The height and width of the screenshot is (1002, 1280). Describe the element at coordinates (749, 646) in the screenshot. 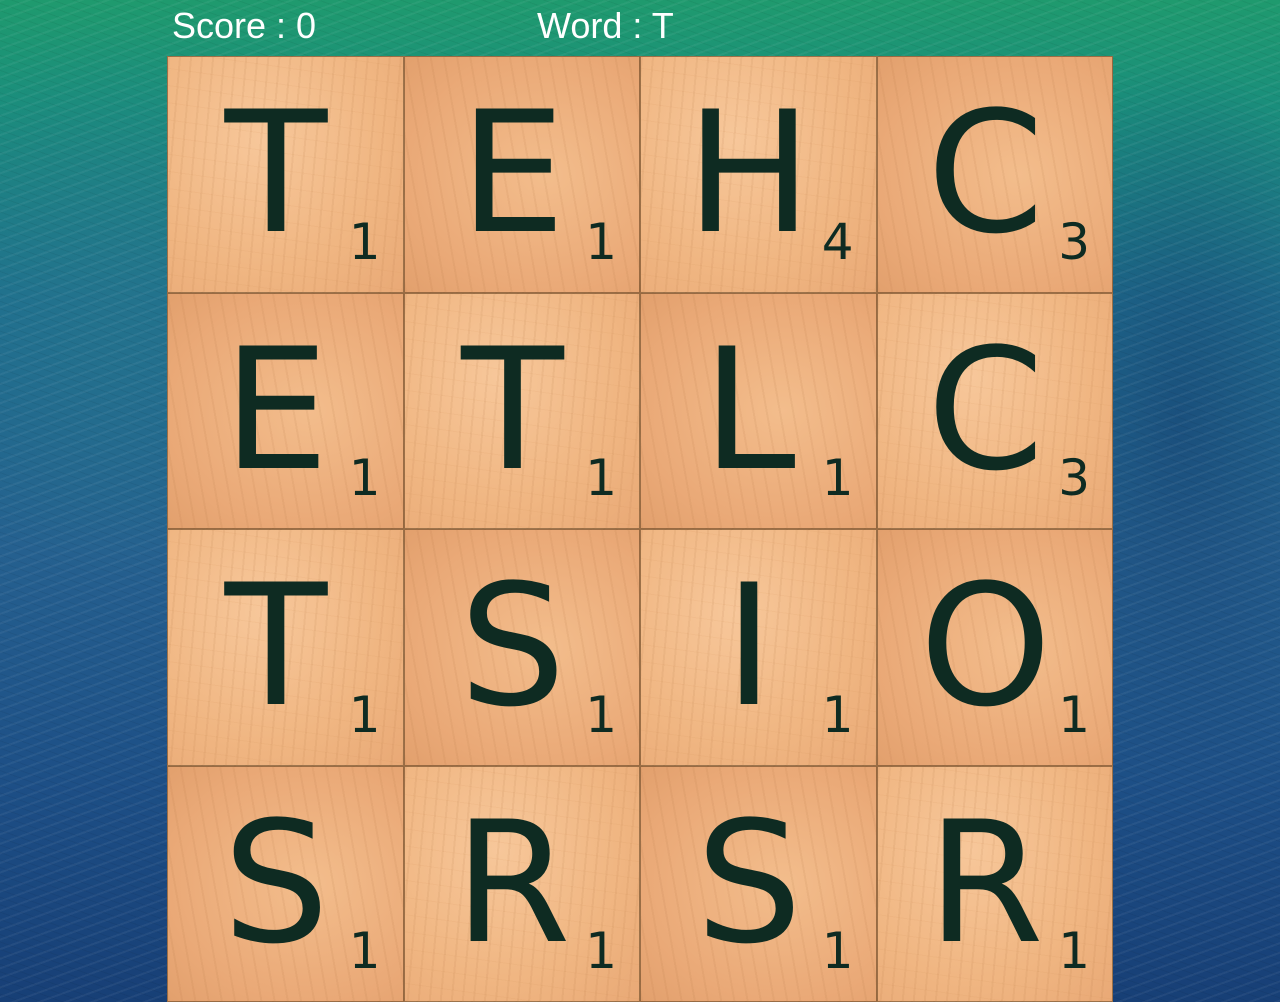

I see `tile-letter: I` at that location.